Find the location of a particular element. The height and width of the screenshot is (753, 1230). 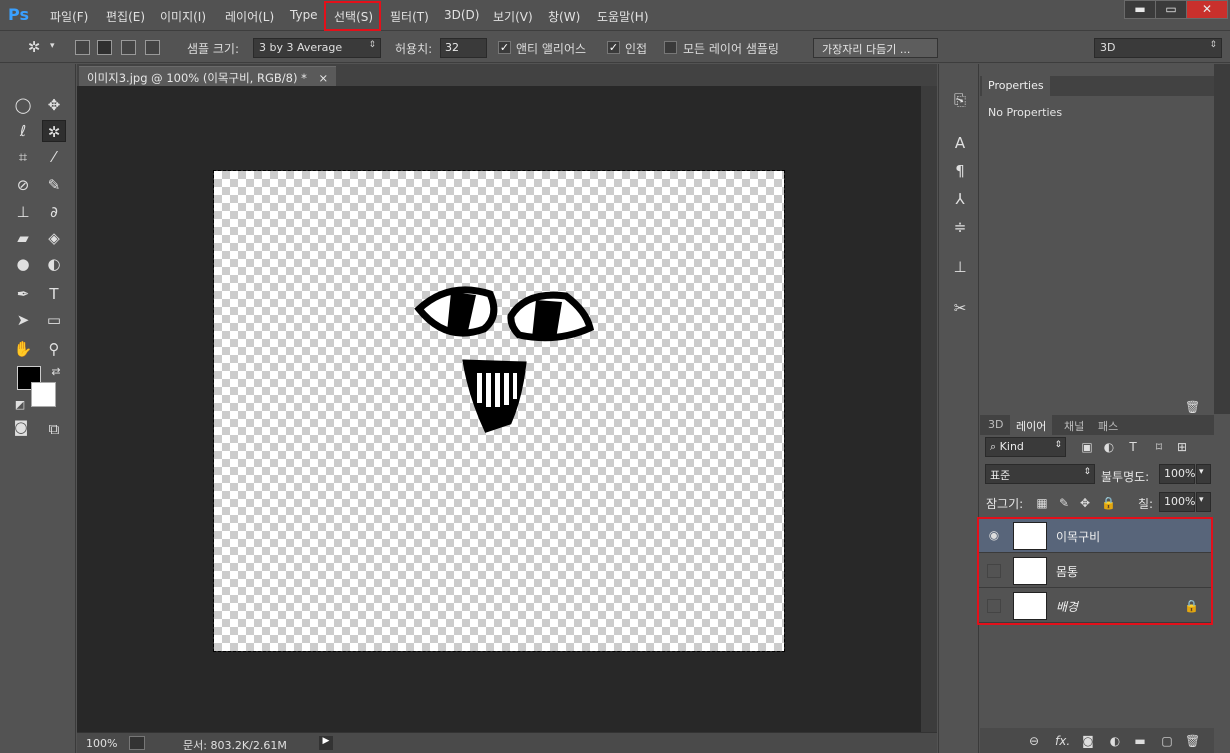

menu-file: 파일(F) is located at coordinates (69, 16).